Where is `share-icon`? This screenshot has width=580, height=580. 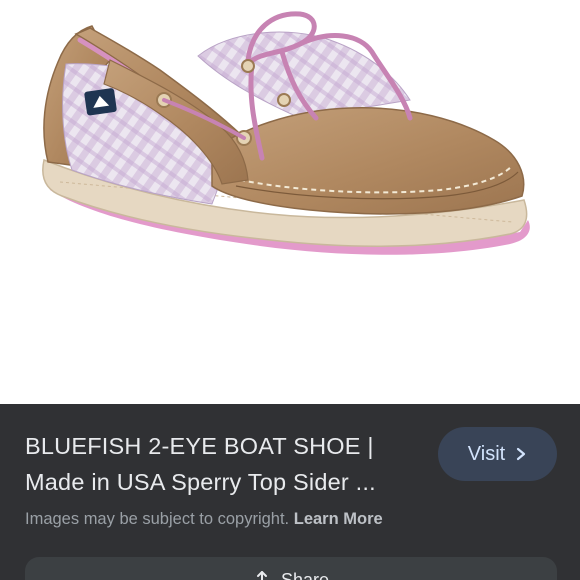 share-icon is located at coordinates (261, 575).